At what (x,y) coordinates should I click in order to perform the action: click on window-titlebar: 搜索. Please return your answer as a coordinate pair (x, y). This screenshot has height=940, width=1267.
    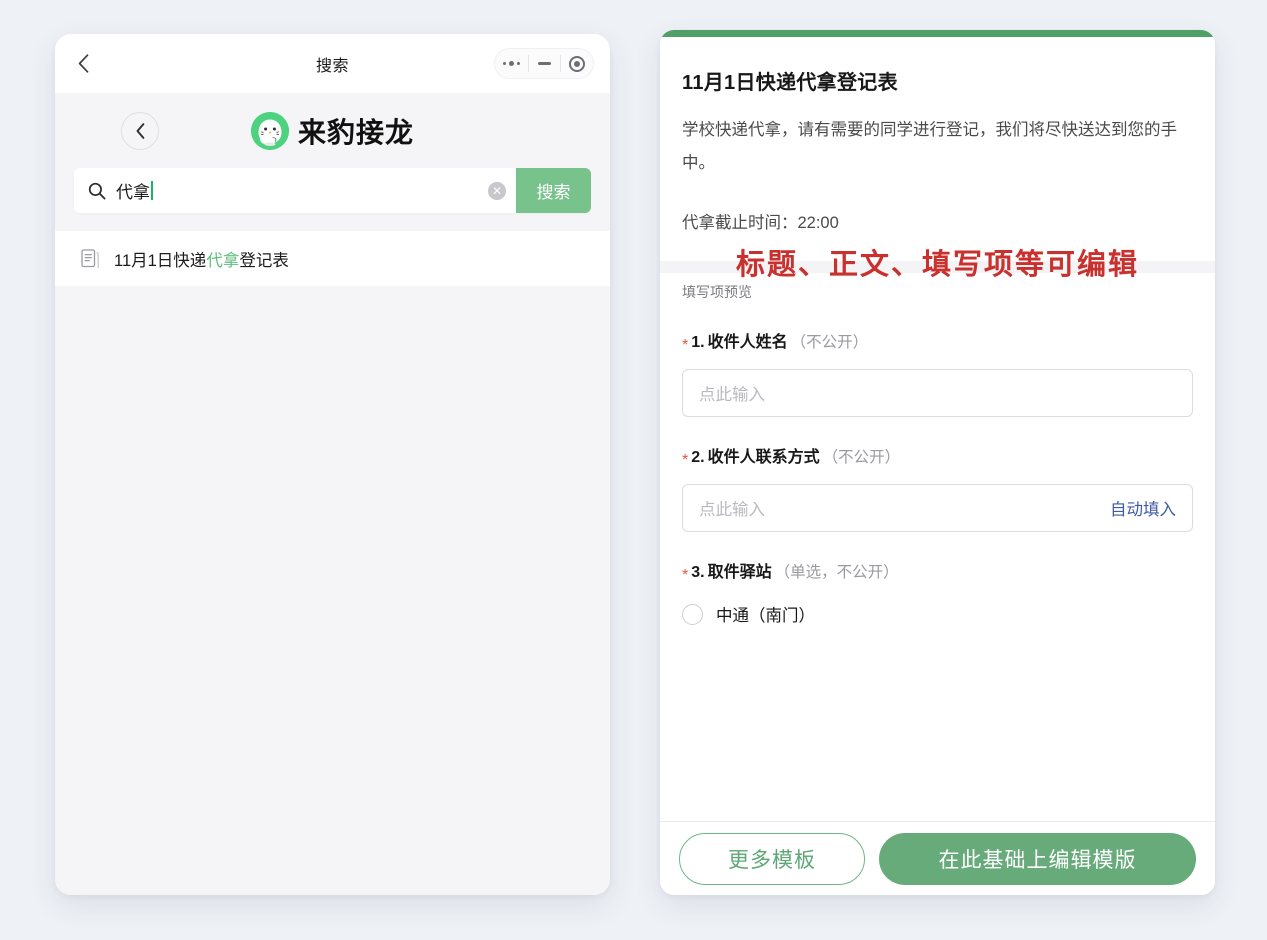
    Looking at the image, I should click on (332, 63).